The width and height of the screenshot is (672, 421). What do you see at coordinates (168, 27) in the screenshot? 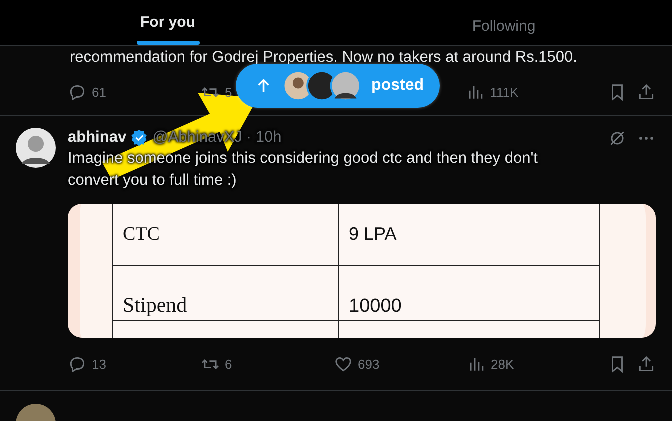
I see `feed-tab: For you` at bounding box center [168, 27].